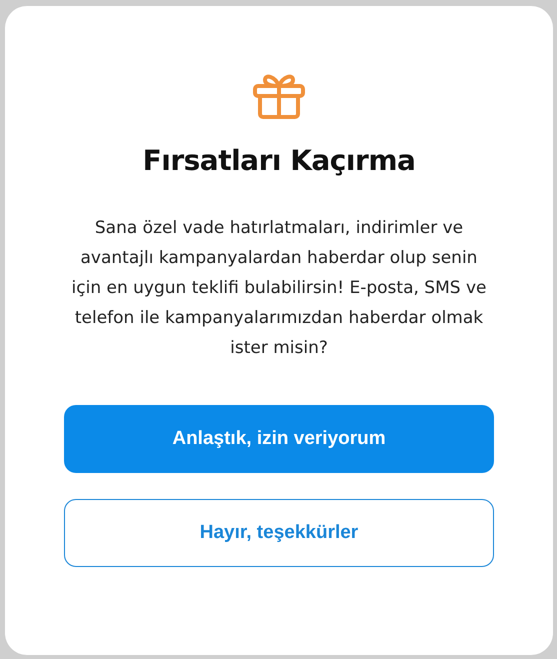  Describe the element at coordinates (279, 439) in the screenshot. I see `accept-button: Anlaştık, izin veriyorum` at that location.